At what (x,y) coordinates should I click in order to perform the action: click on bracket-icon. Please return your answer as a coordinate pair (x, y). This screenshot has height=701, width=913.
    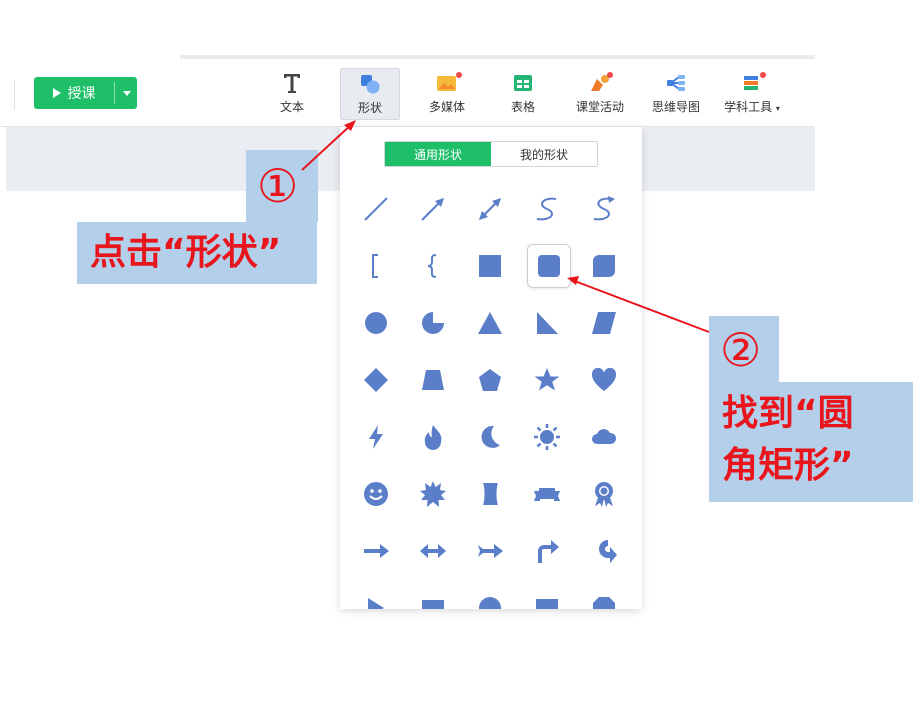
    Looking at the image, I should click on (375, 266).